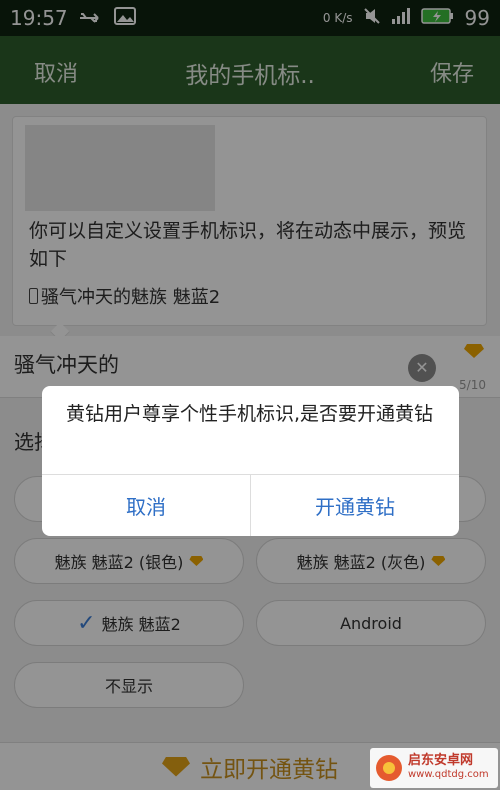 Image resolution: width=500 pixels, height=790 pixels. What do you see at coordinates (448, 774) in the screenshot?
I see `watermark-url: www.qdtdg.com` at bounding box center [448, 774].